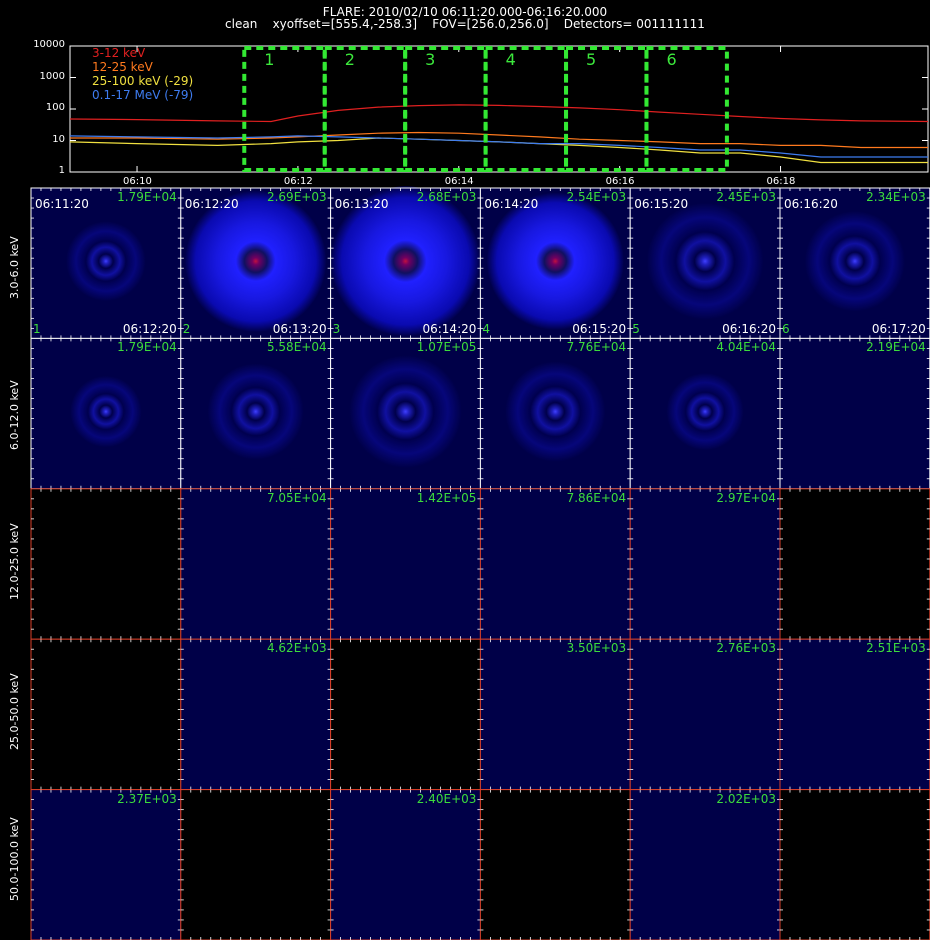 The width and height of the screenshot is (930, 940). What do you see at coordinates (596, 648) in the screenshot?
I see `peak-value: 3.50E+03` at bounding box center [596, 648].